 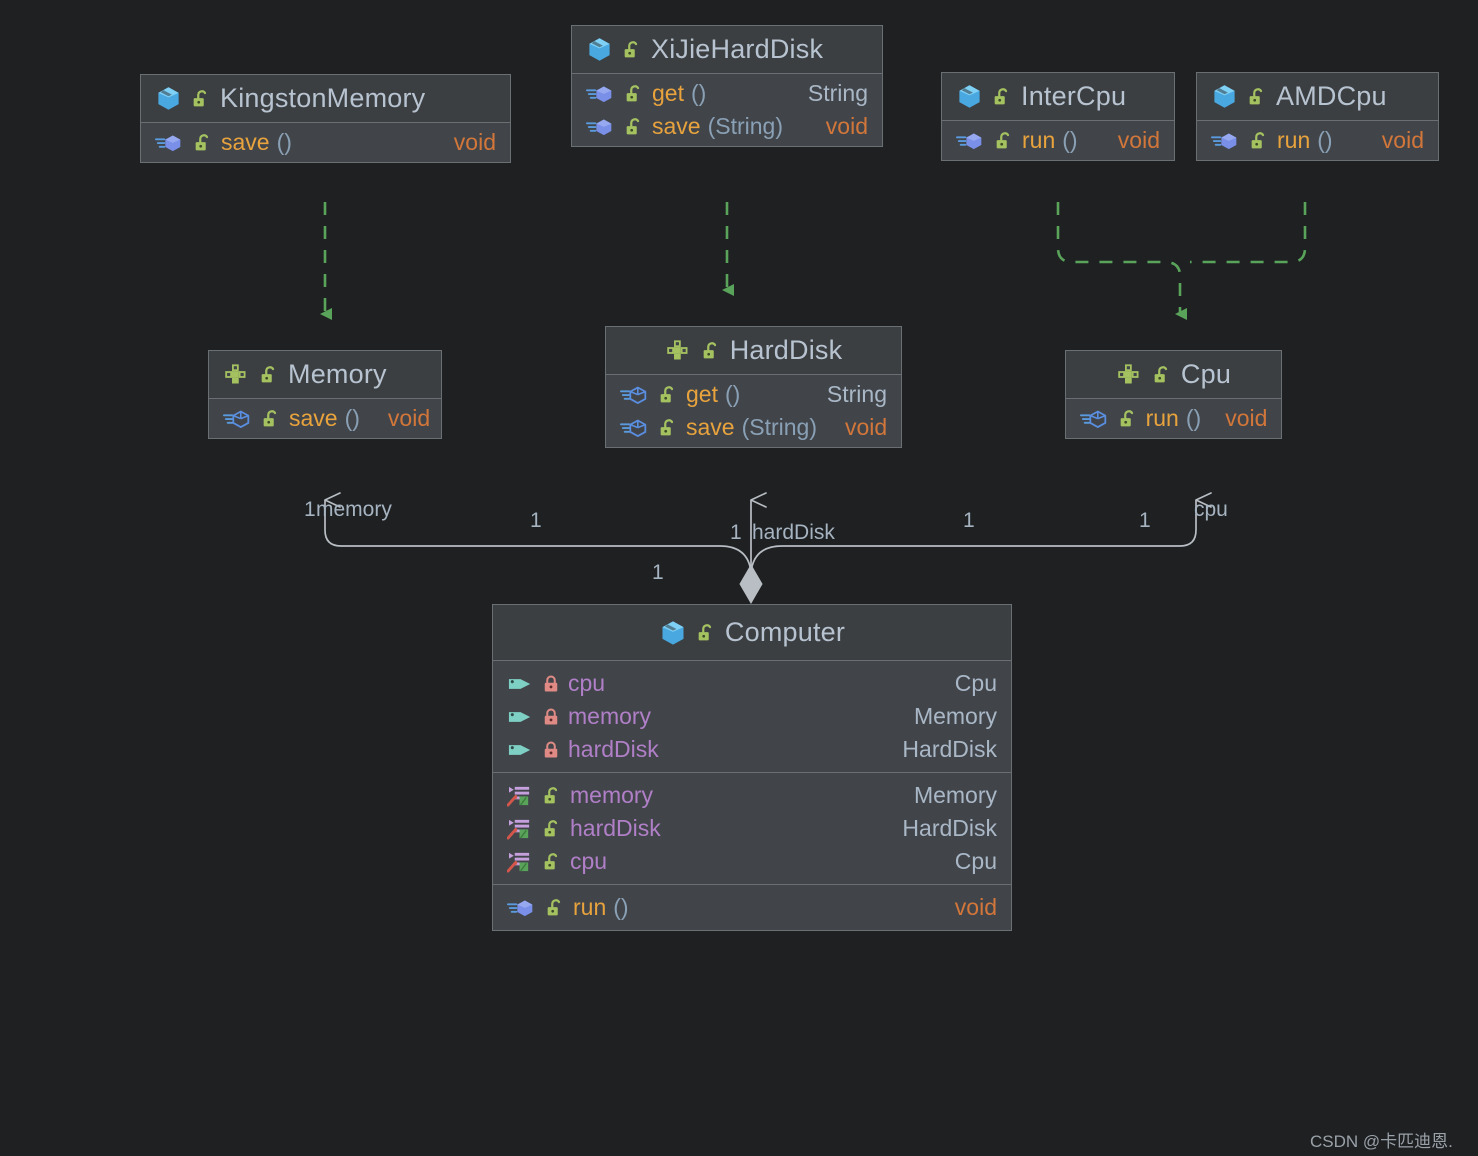 I want to click on edge-label-memory-mult-far: 1, so click(x=536, y=520).